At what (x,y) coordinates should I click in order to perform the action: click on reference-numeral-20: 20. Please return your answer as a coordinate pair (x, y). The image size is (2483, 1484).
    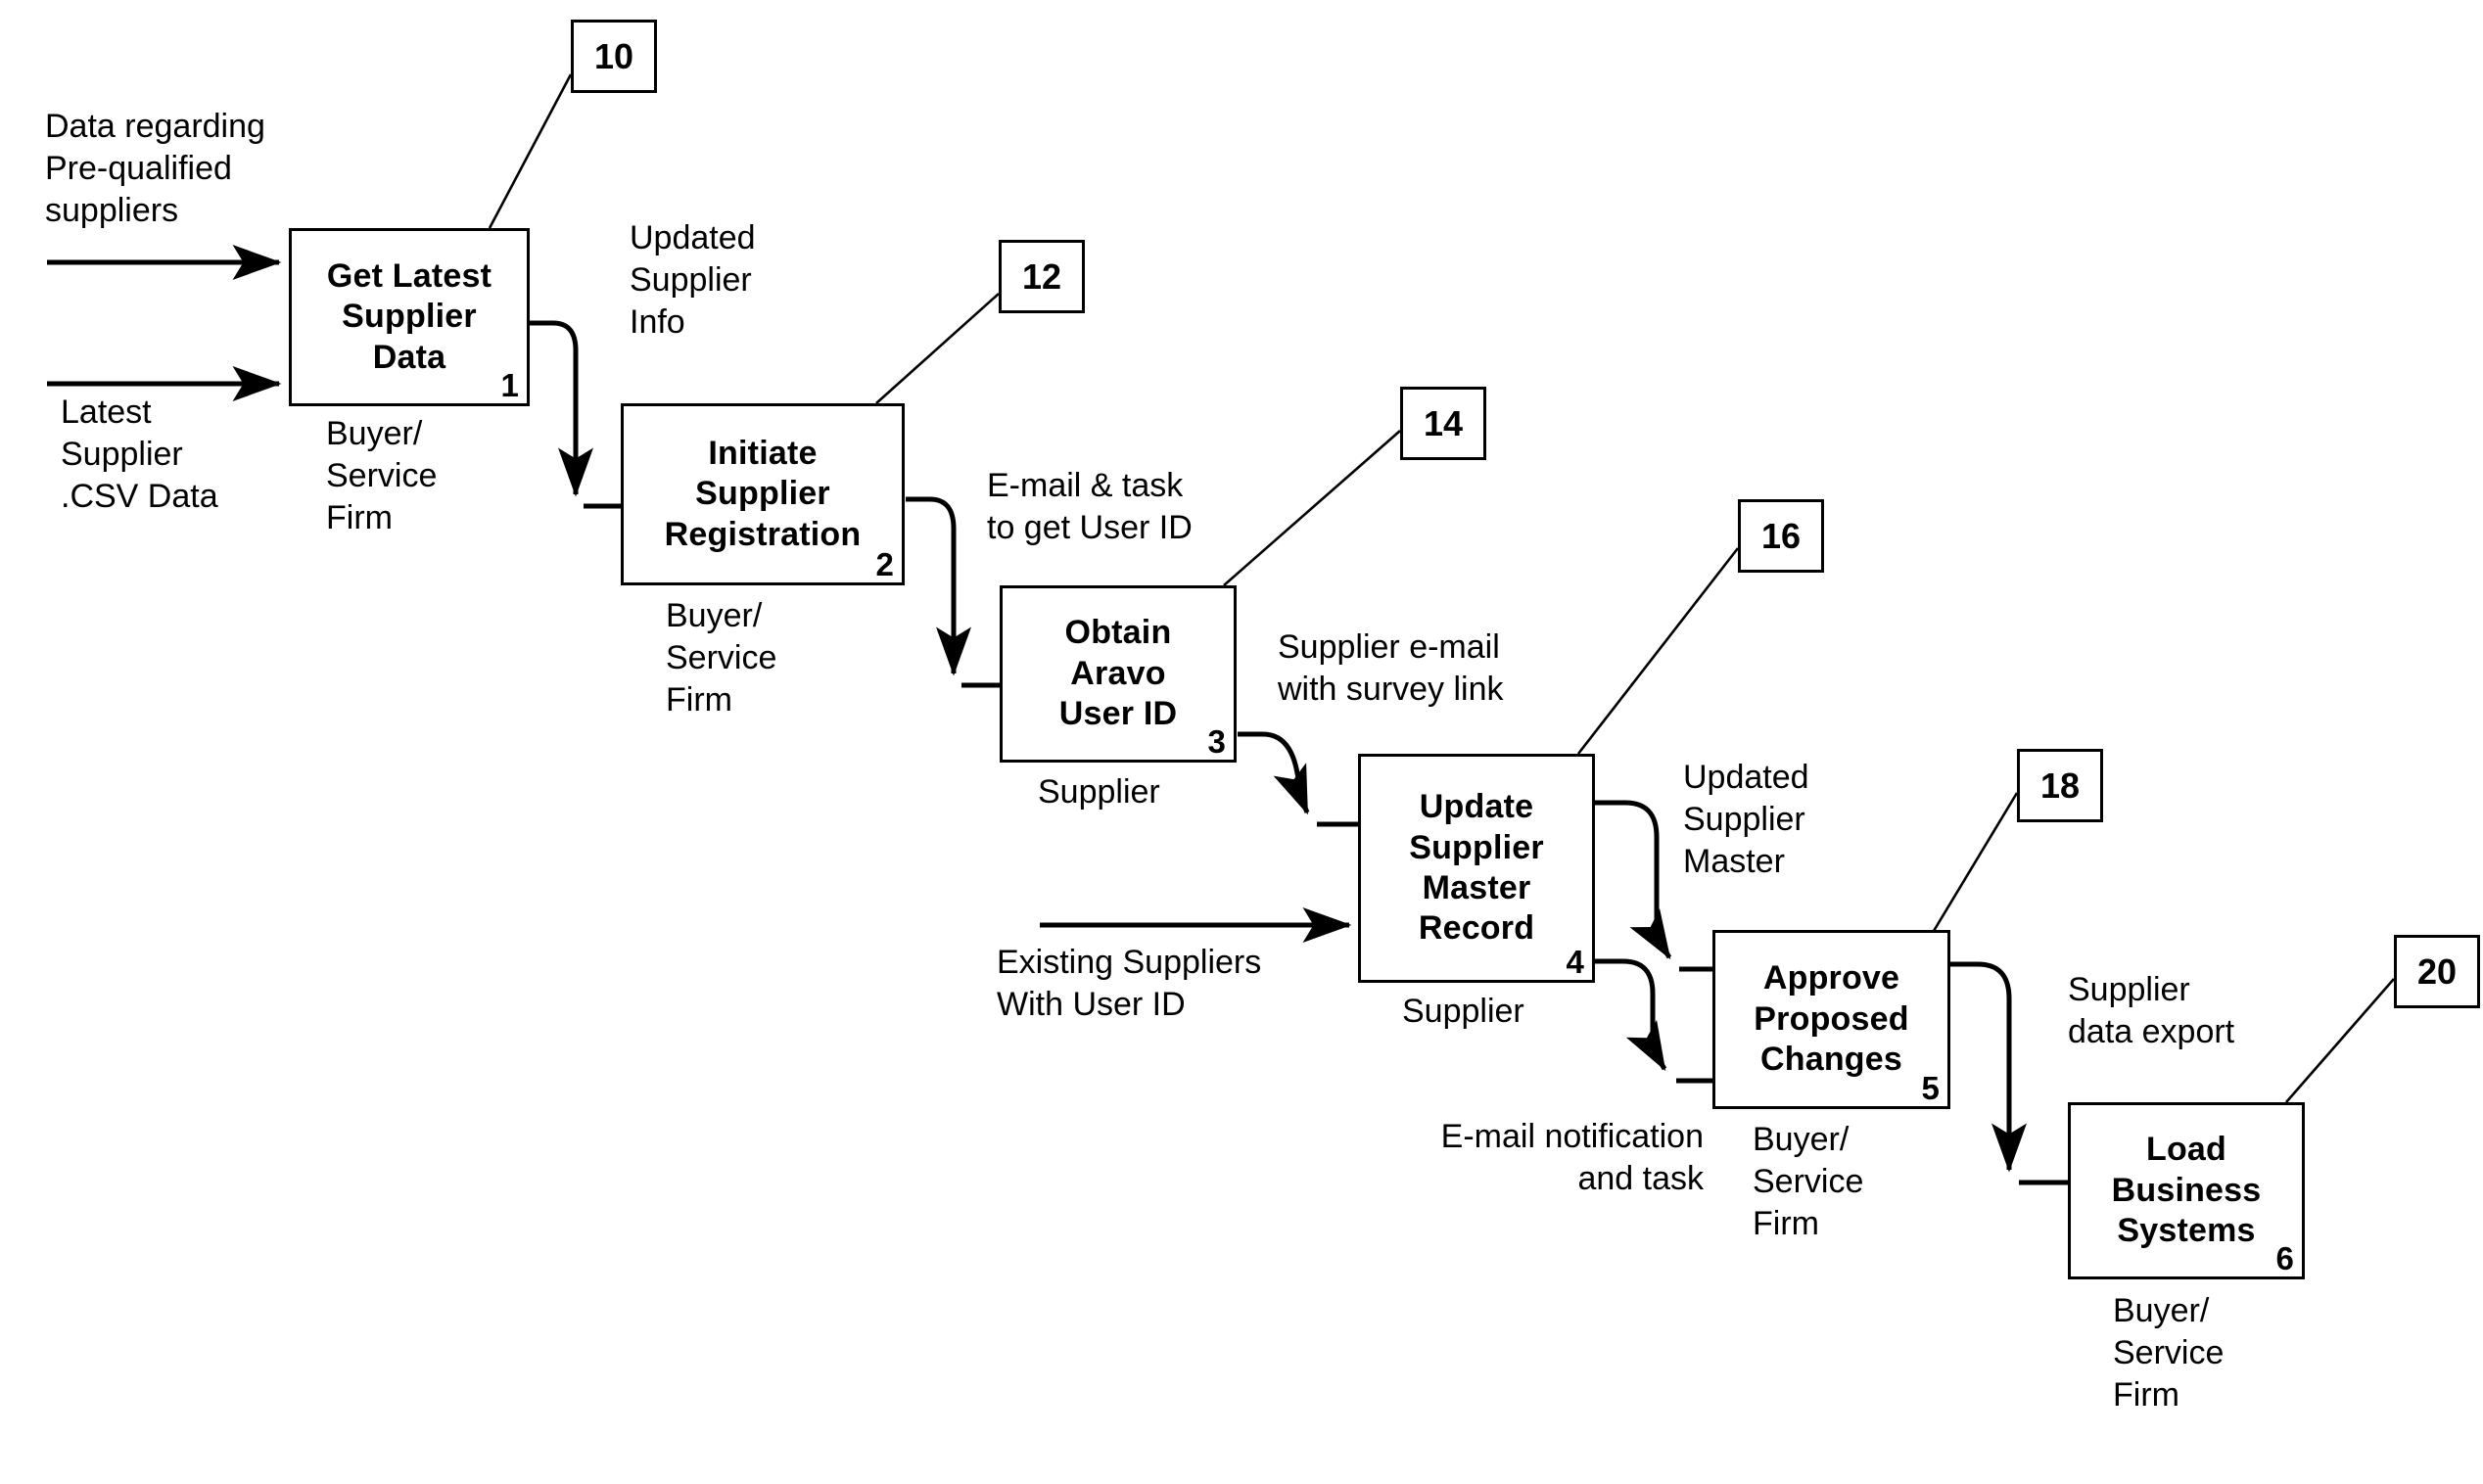
    Looking at the image, I should click on (2437, 971).